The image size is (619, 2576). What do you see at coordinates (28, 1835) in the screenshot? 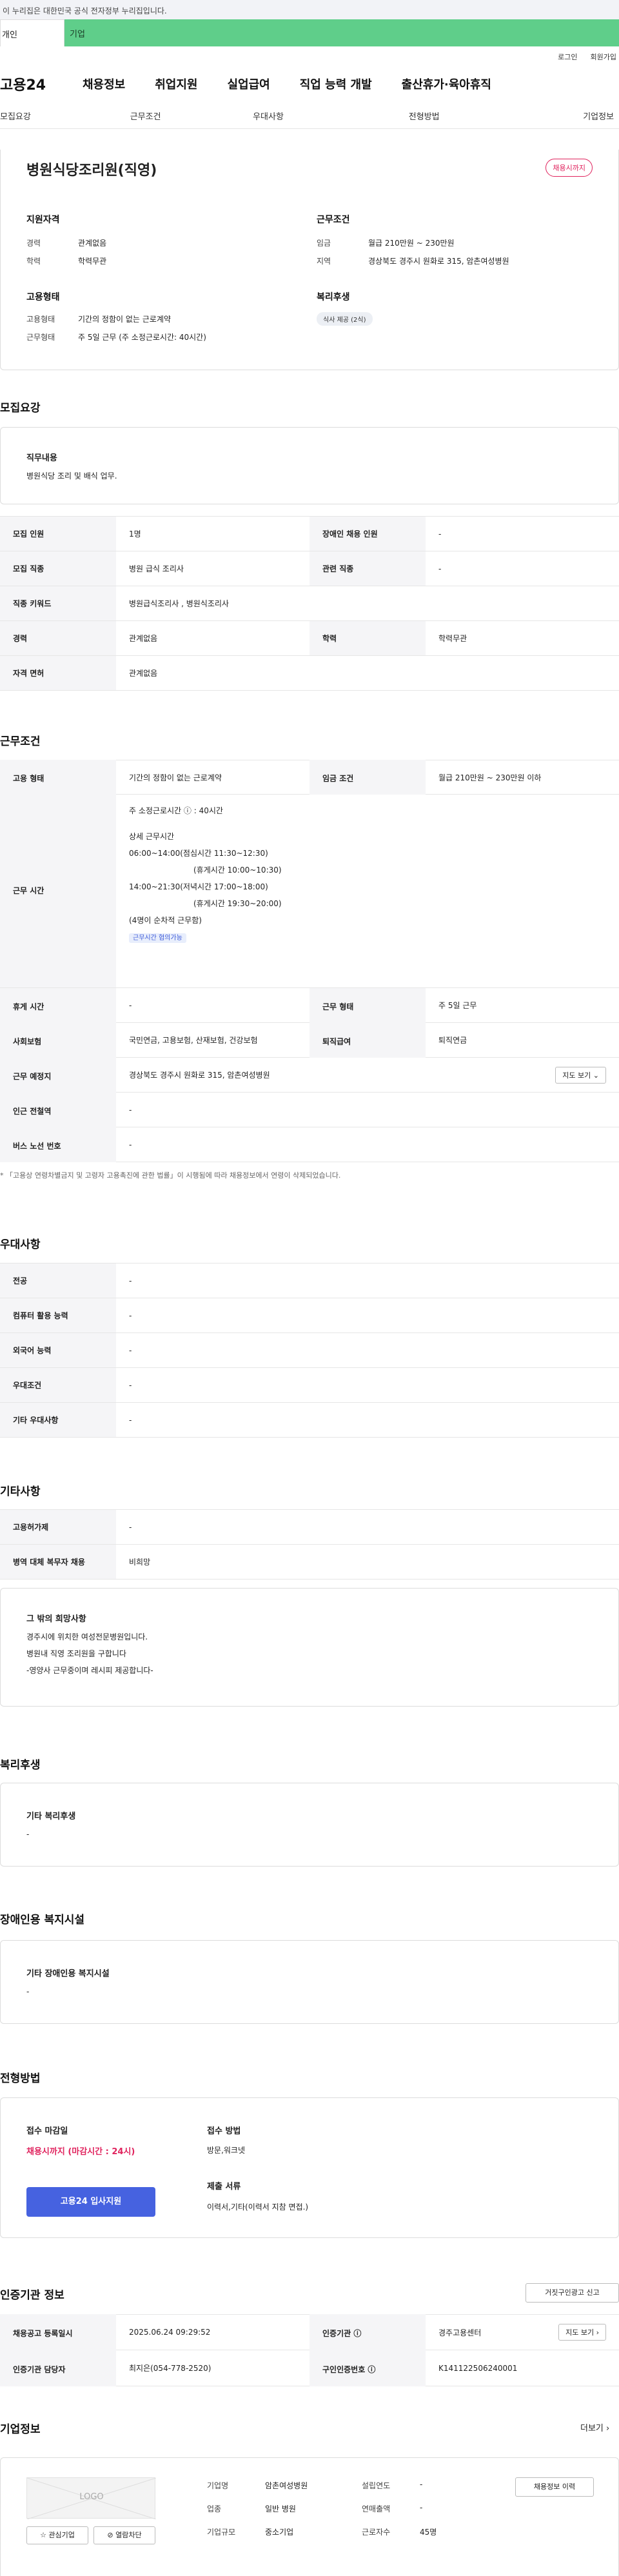
I see `welfare-box-value: -` at bounding box center [28, 1835].